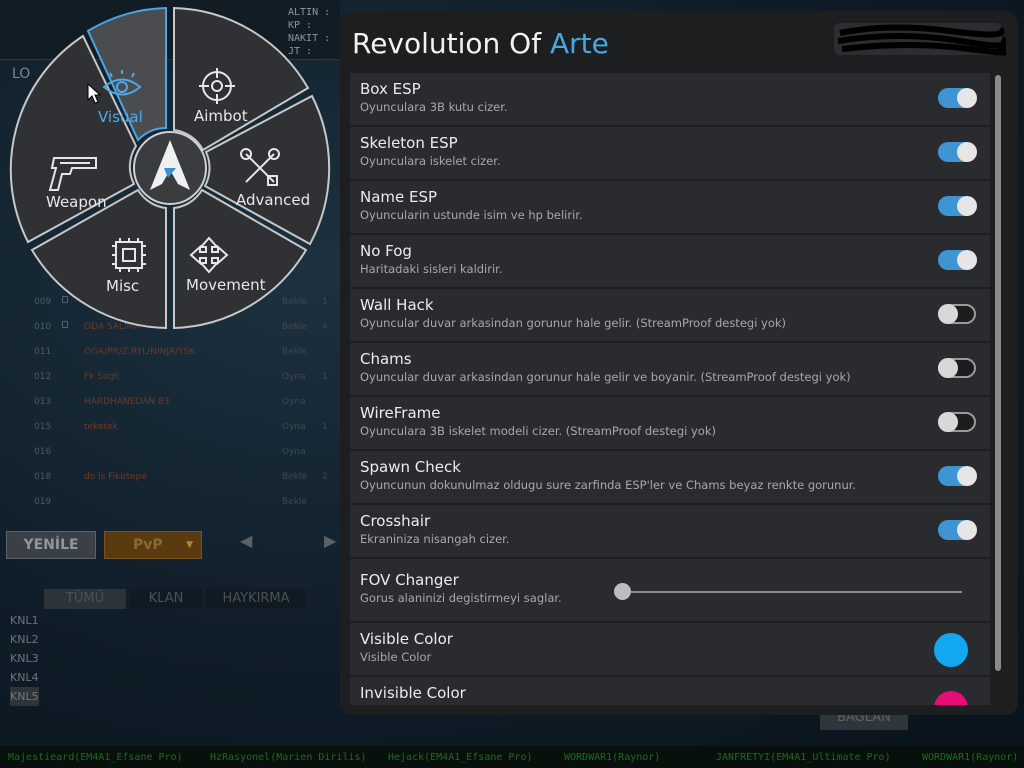 Image resolution: width=1024 pixels, height=768 pixels. I want to click on setting-description: Visible Color, so click(396, 657).